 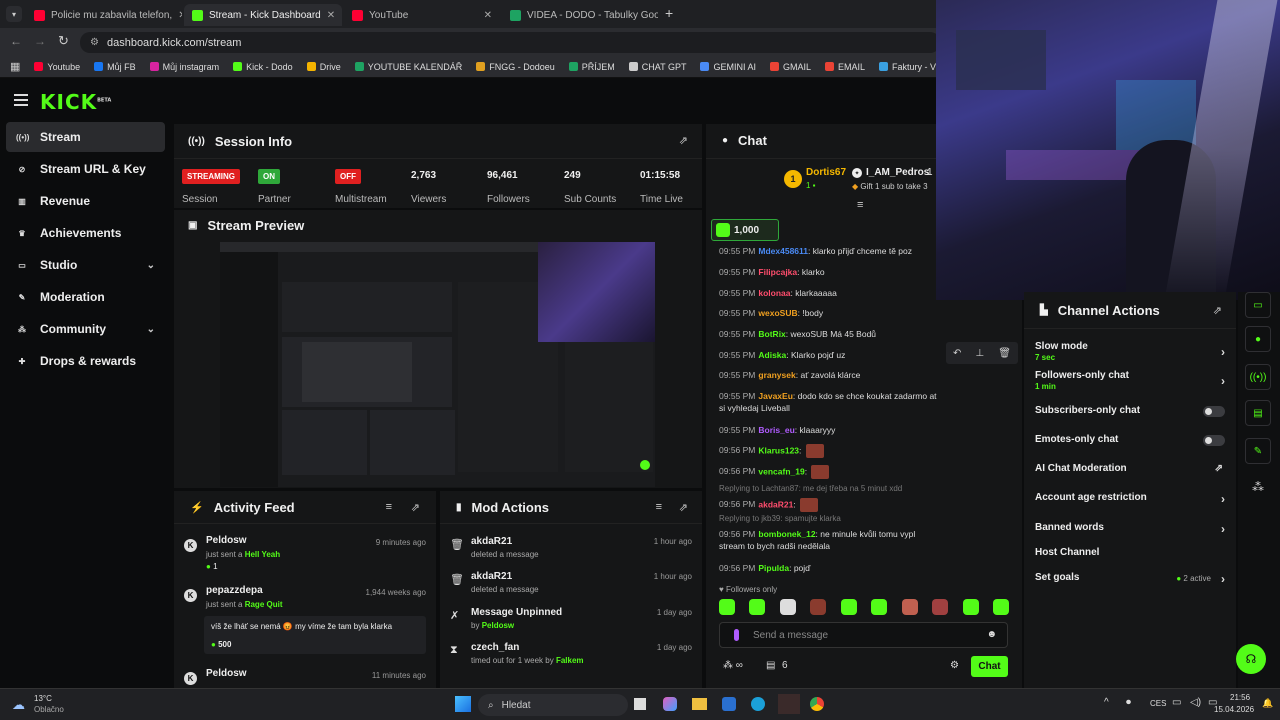 I want to click on channel-action-followers-only-chat: Followers-only chat 1 min ›, so click(x=1130, y=380).